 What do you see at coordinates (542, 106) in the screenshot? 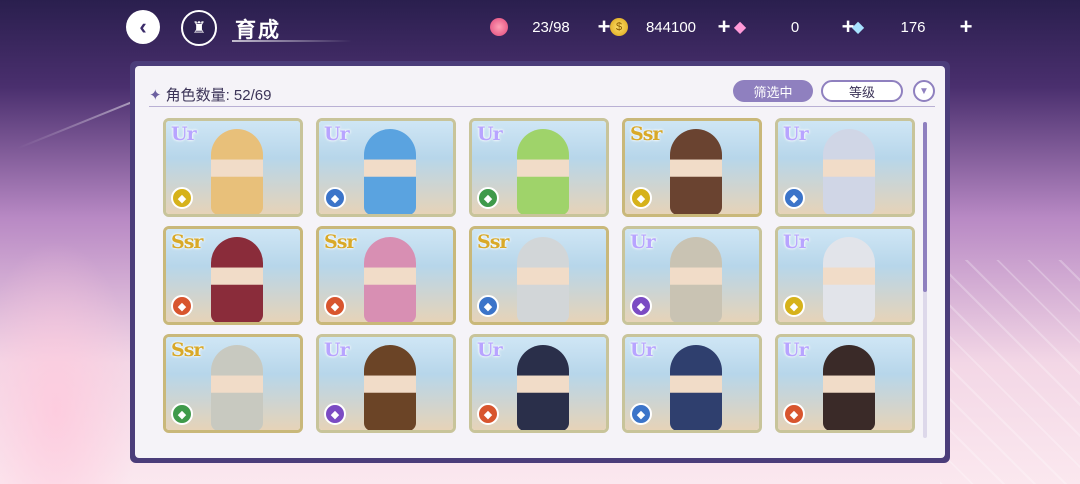
I see `divider` at bounding box center [542, 106].